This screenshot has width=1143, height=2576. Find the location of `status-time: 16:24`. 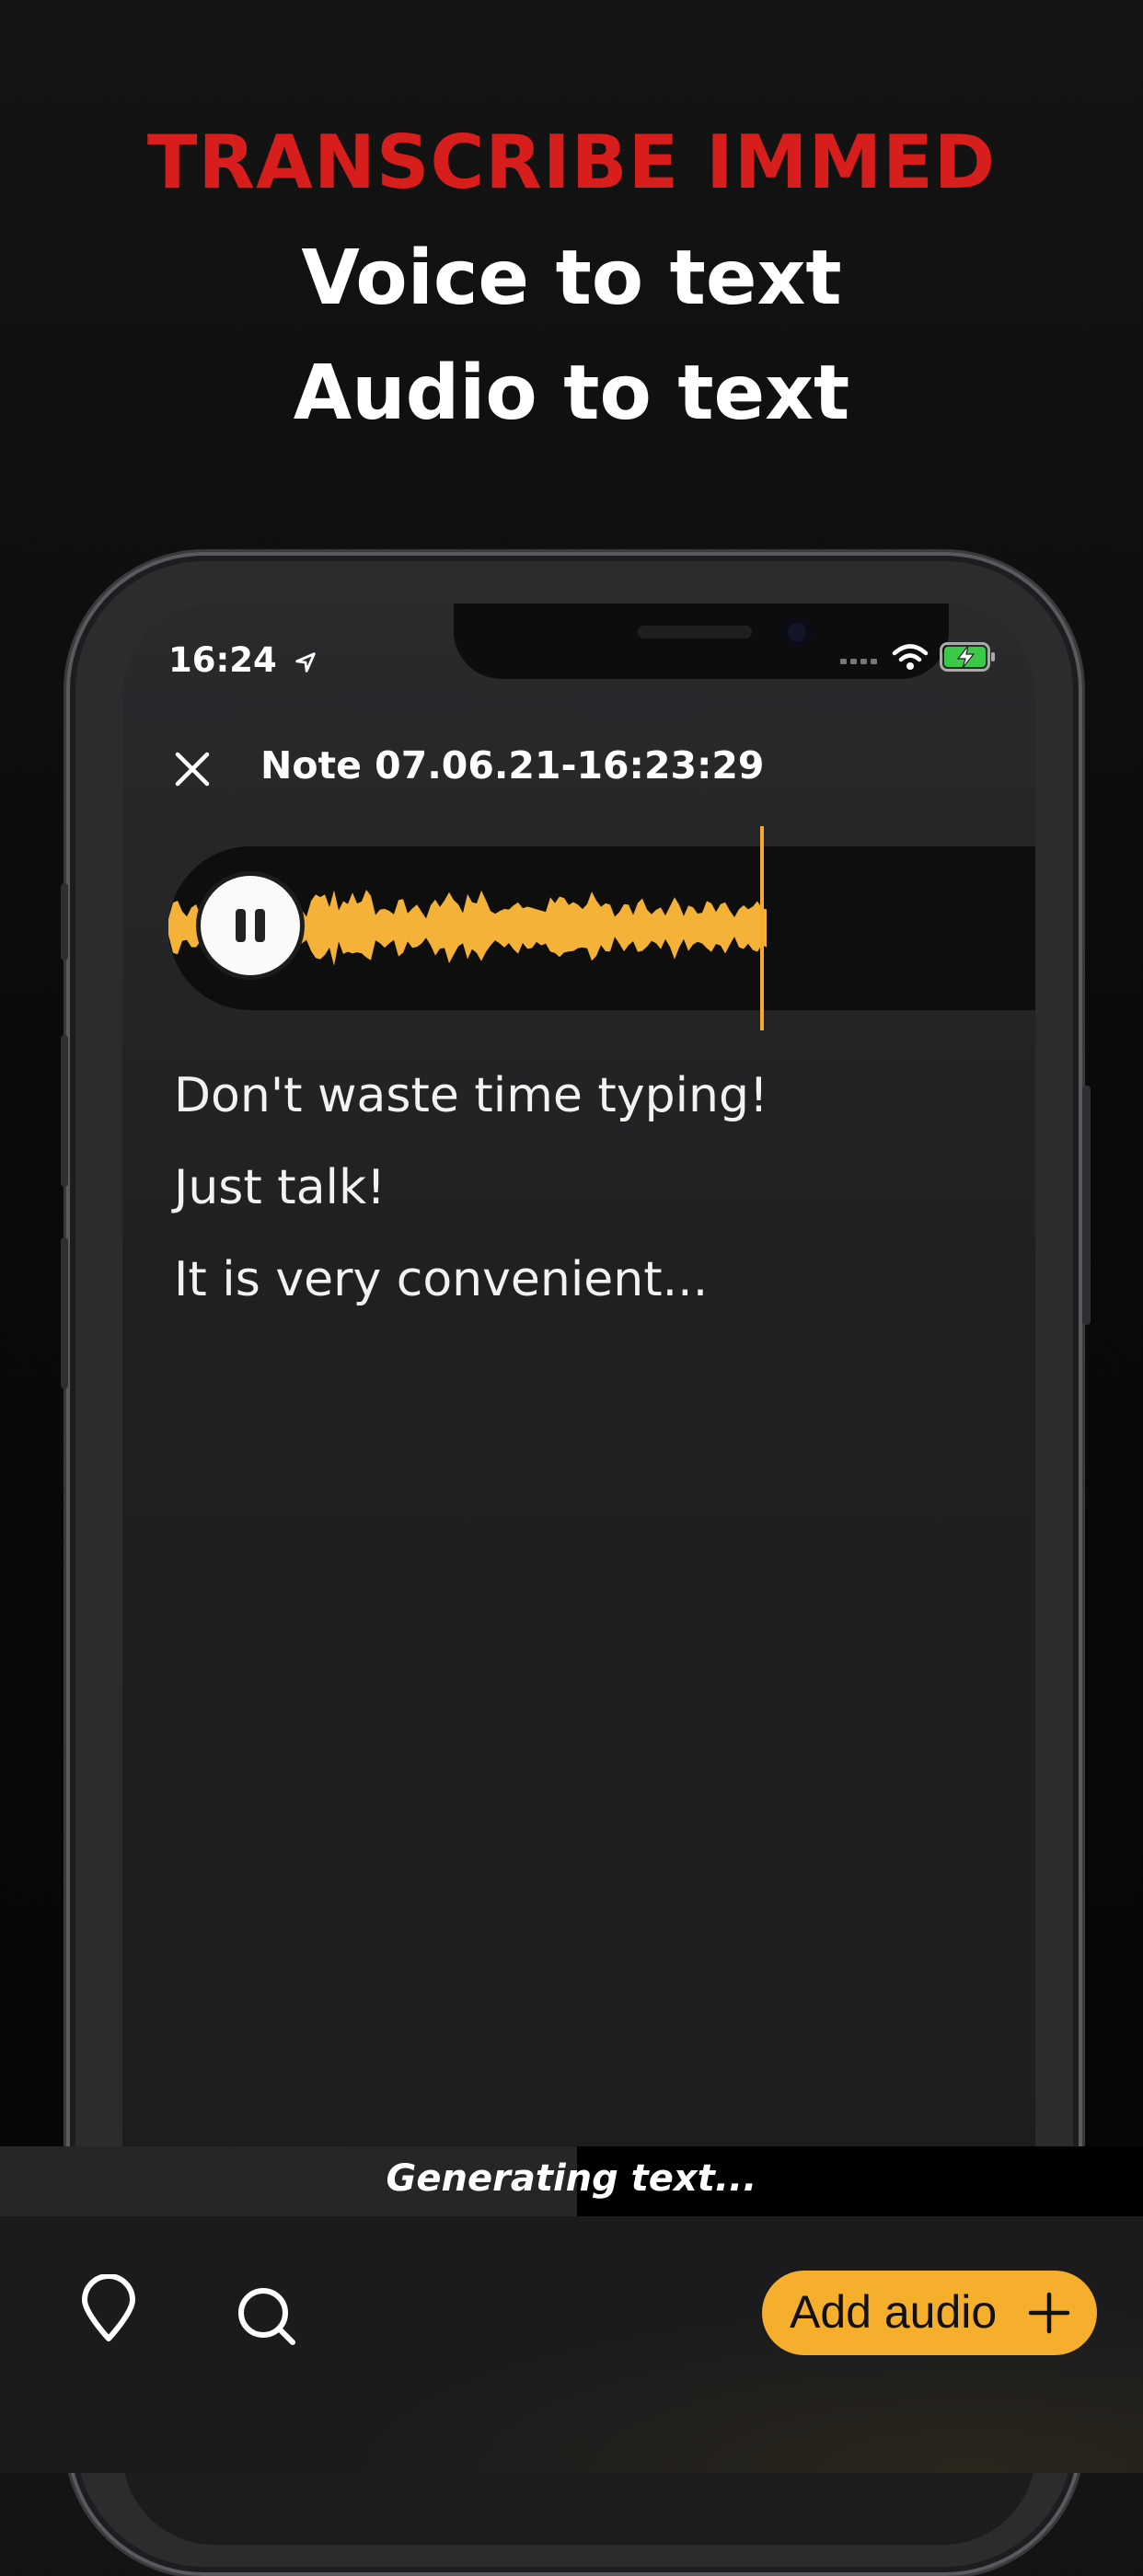

status-time: 16:24 is located at coordinates (243, 660).